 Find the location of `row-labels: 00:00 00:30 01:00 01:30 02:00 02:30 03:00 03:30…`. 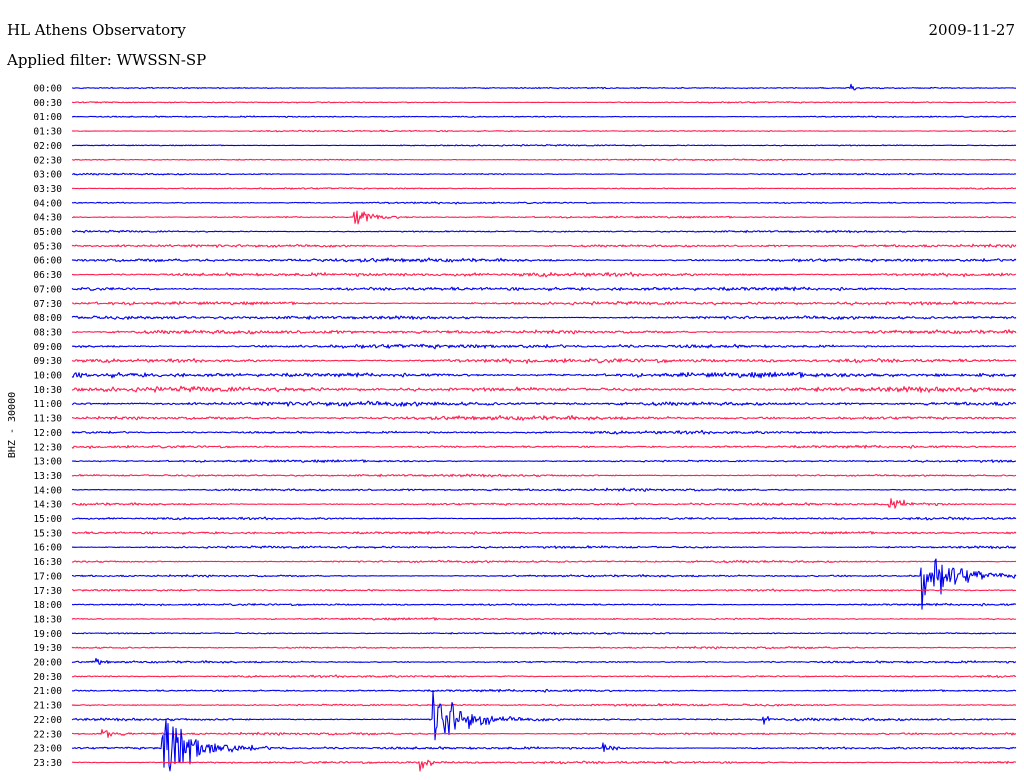

row-labels: 00:00 00:30 01:00 01:30 02:00 02:30 03:00 03:30… is located at coordinates (47, 426).